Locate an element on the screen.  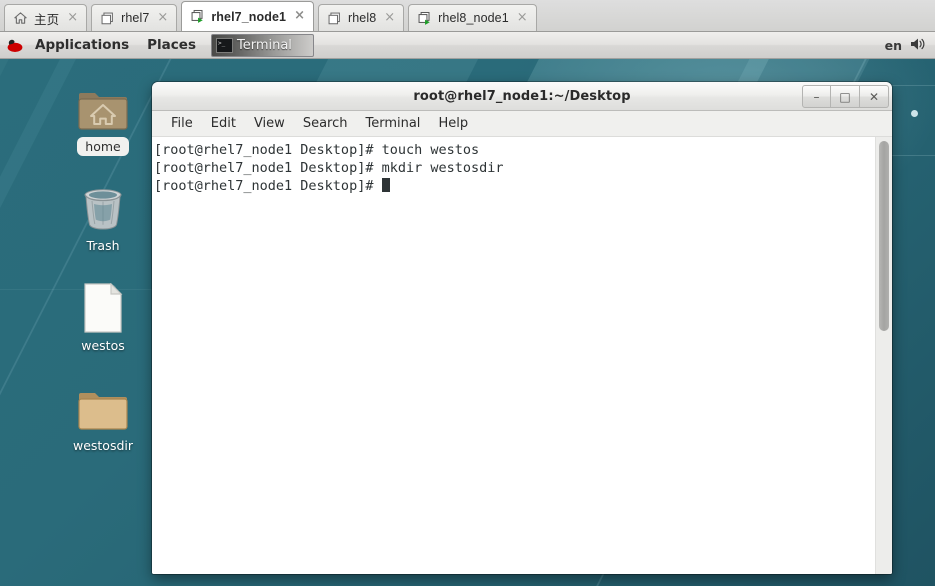
gnome-top-panel: Applications Places >_ Terminal en is located at coordinates (467, 45).